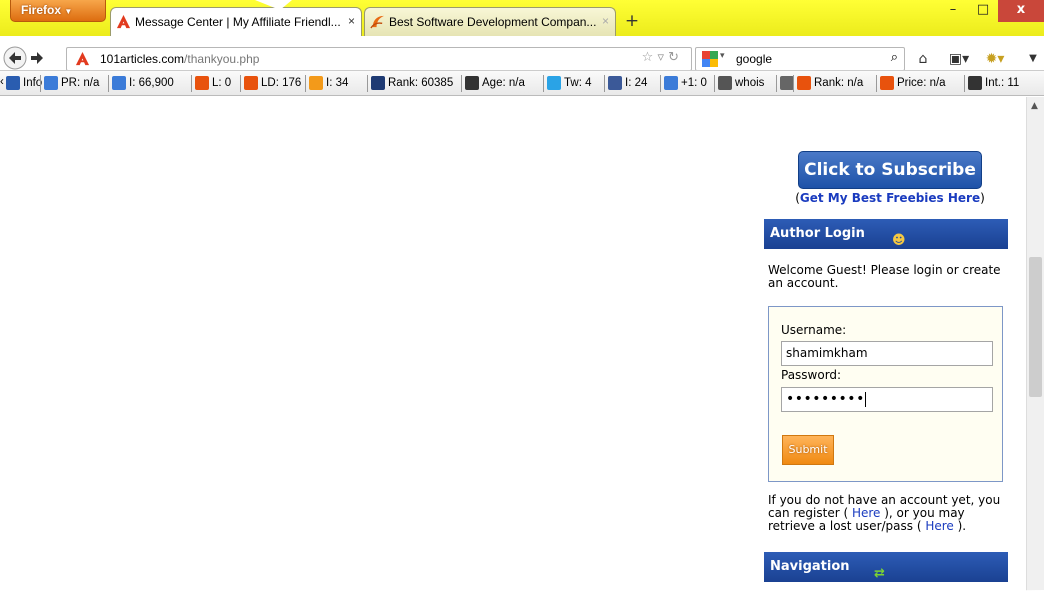 The image size is (1044, 597). I want to click on url-text: 101articles.com/thankyou.php, so click(179, 59).